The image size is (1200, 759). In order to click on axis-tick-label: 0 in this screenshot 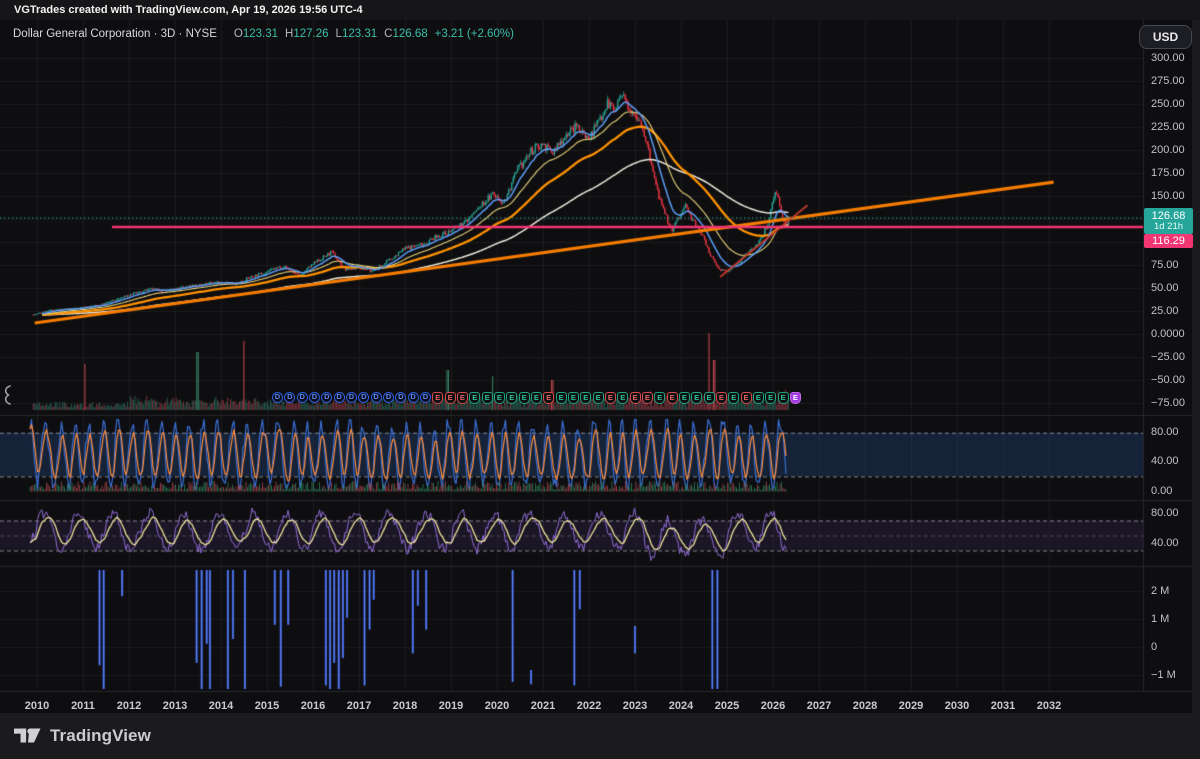, I will do `click(1154, 646)`.